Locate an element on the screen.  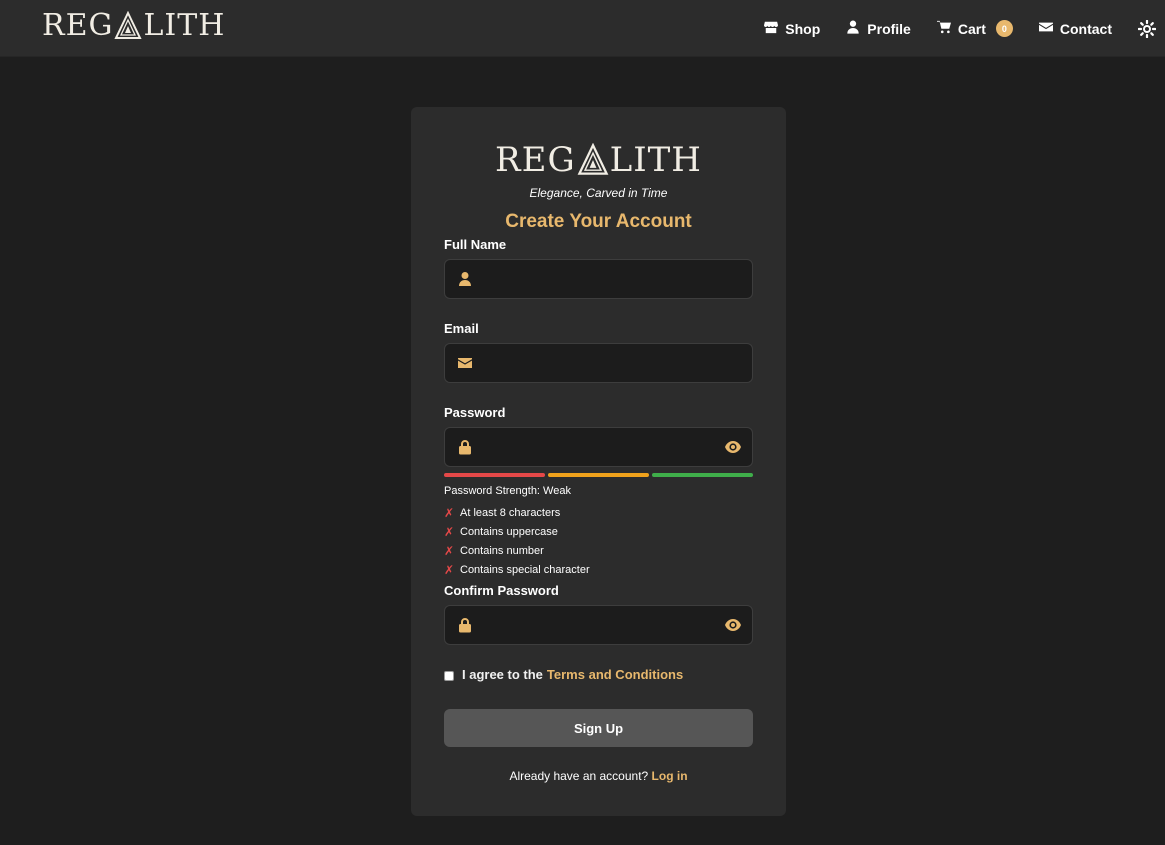
requirement-item: ✗ Contains number is located at coordinates (494, 551).